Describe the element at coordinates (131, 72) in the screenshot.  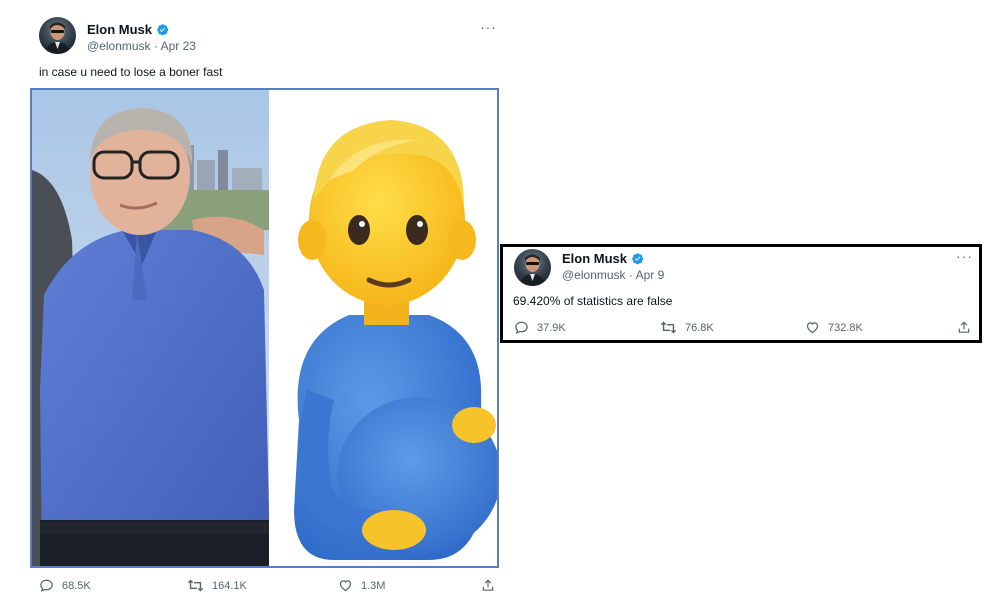
I see `tweet-text: in case u need to lose a boner fast` at that location.